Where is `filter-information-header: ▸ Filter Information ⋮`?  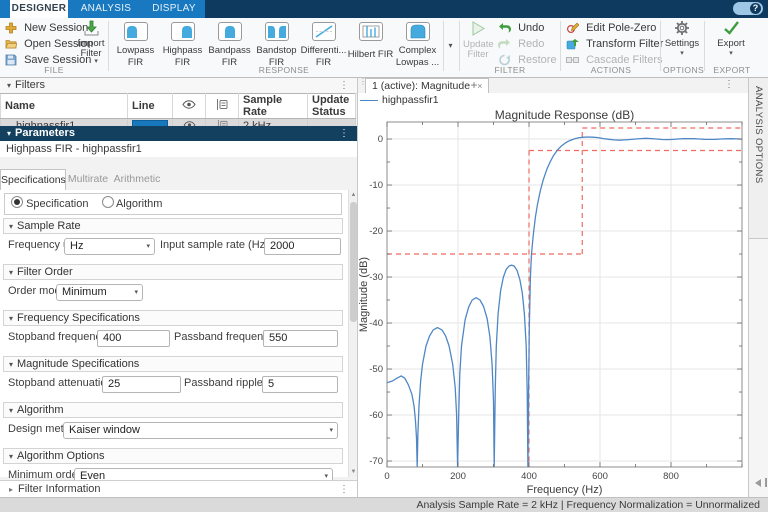
filter-information-header: ▸ Filter Information ⋮ is located at coordinates (178, 489).